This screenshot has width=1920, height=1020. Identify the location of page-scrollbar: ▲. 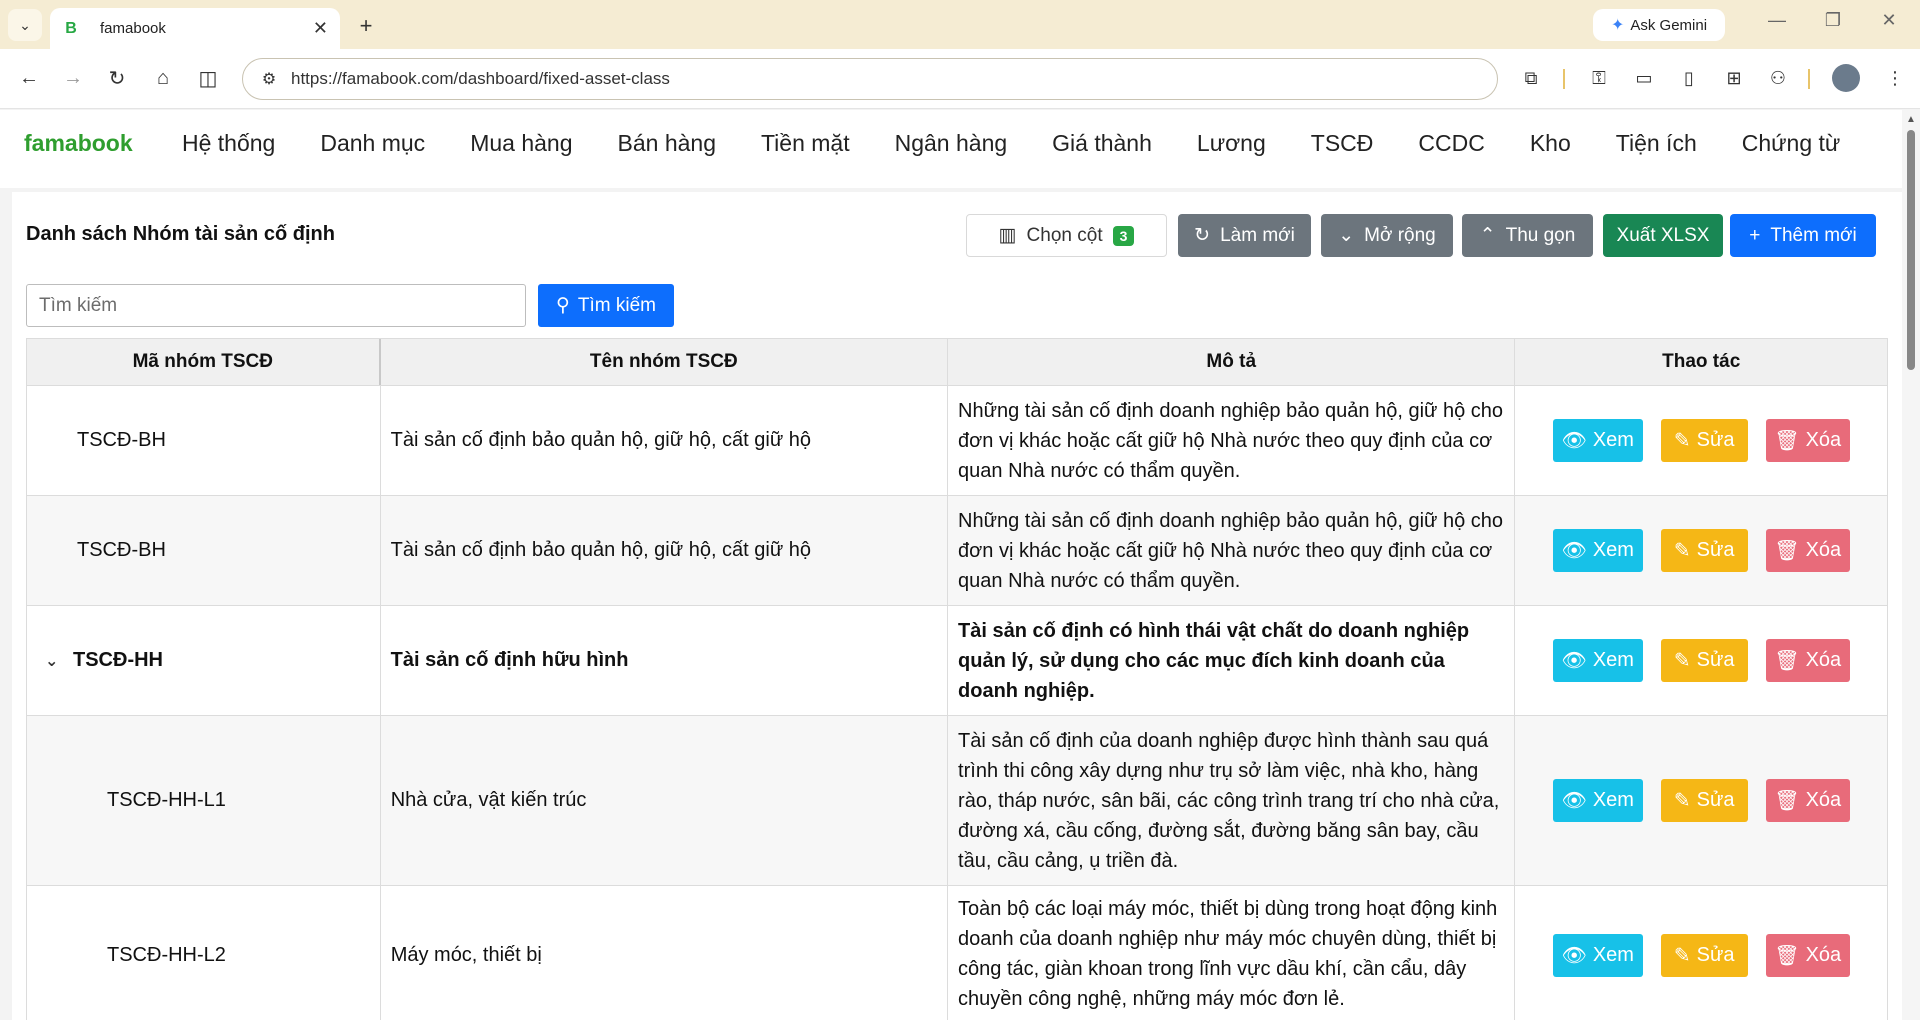
(1911, 565).